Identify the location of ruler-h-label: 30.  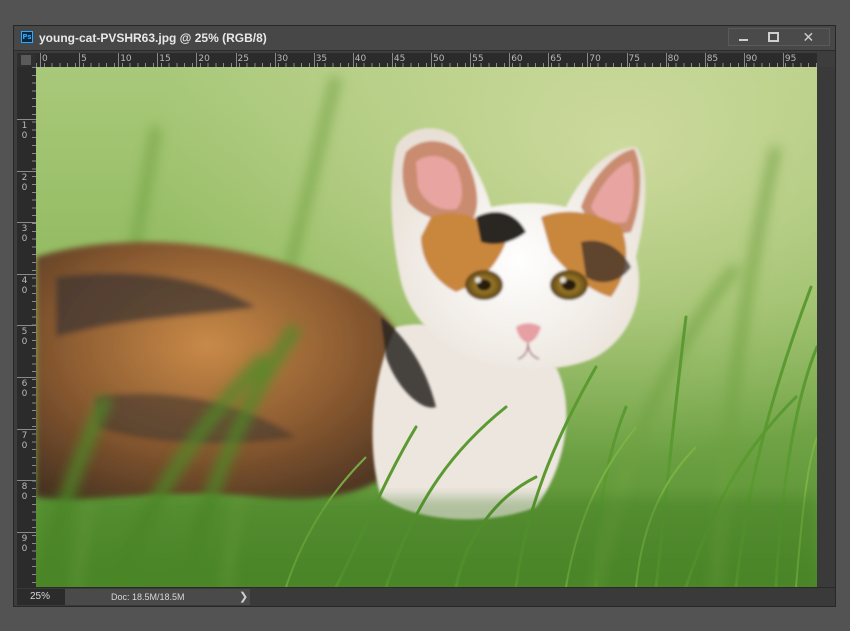
(282, 59).